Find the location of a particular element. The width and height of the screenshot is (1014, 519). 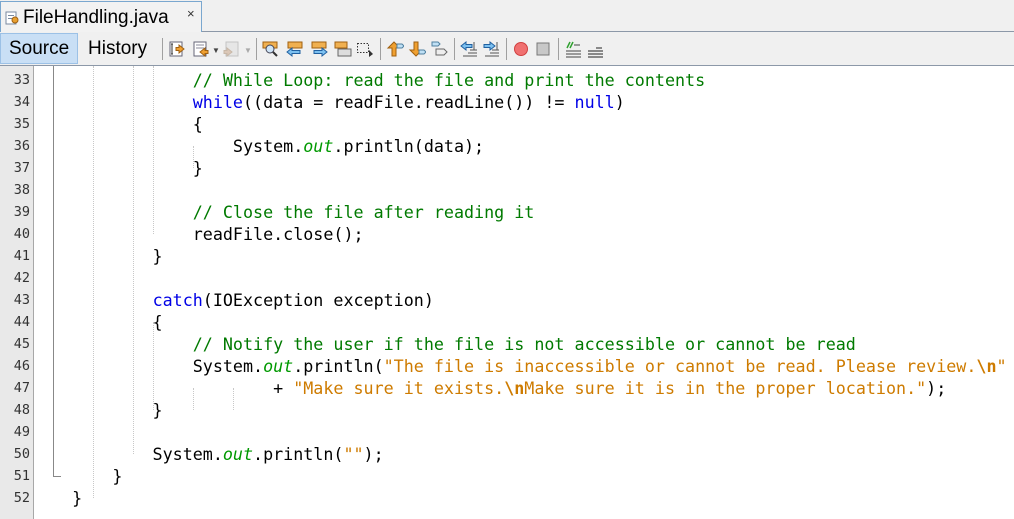

uncomment-icon is located at coordinates (595, 49).